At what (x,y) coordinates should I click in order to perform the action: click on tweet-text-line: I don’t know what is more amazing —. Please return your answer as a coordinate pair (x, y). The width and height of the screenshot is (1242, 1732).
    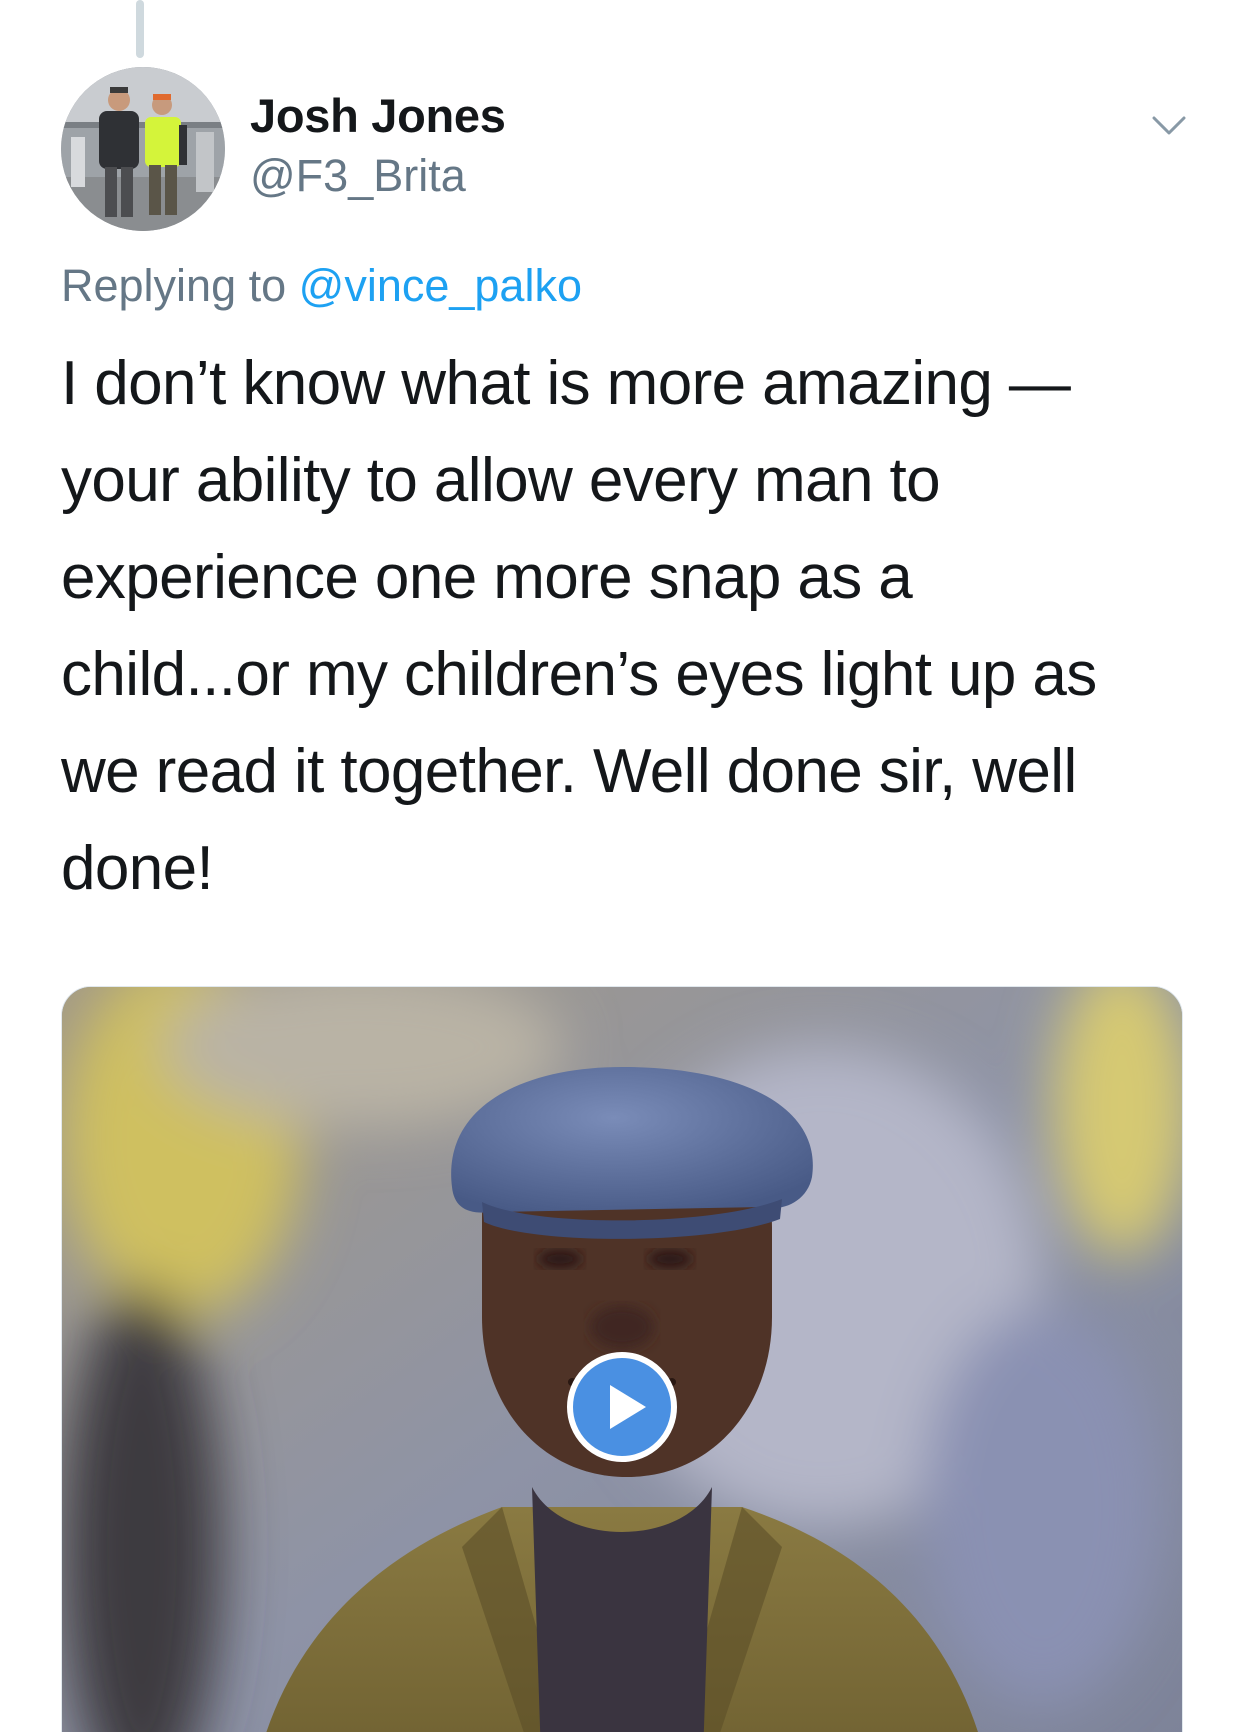
    Looking at the image, I should click on (566, 383).